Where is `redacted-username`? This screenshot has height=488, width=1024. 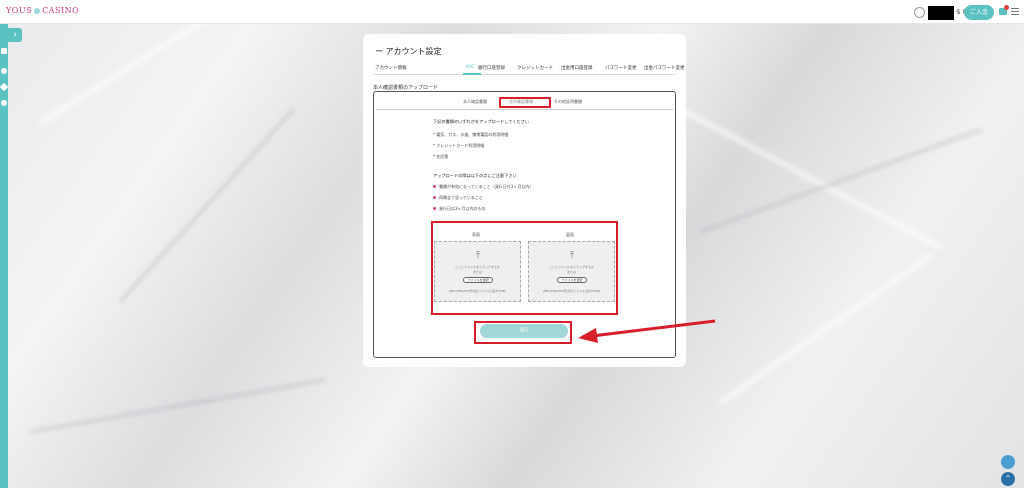 redacted-username is located at coordinates (941, 13).